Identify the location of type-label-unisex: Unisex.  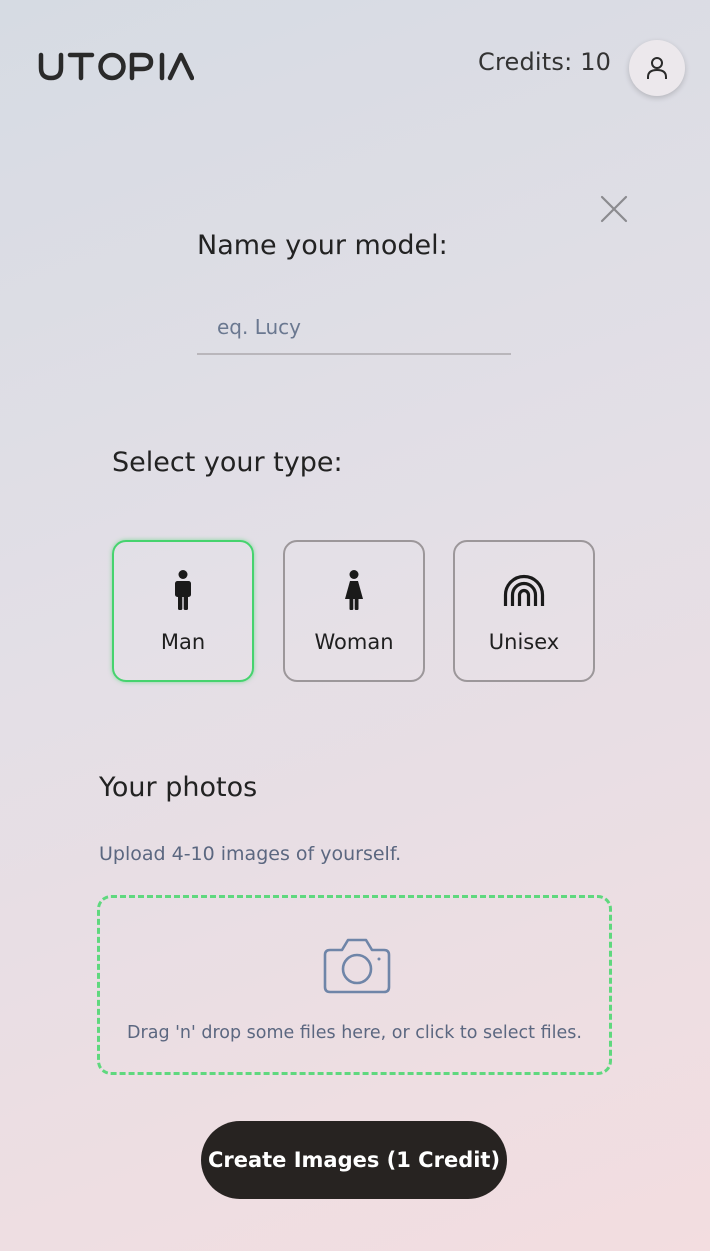
(524, 642).